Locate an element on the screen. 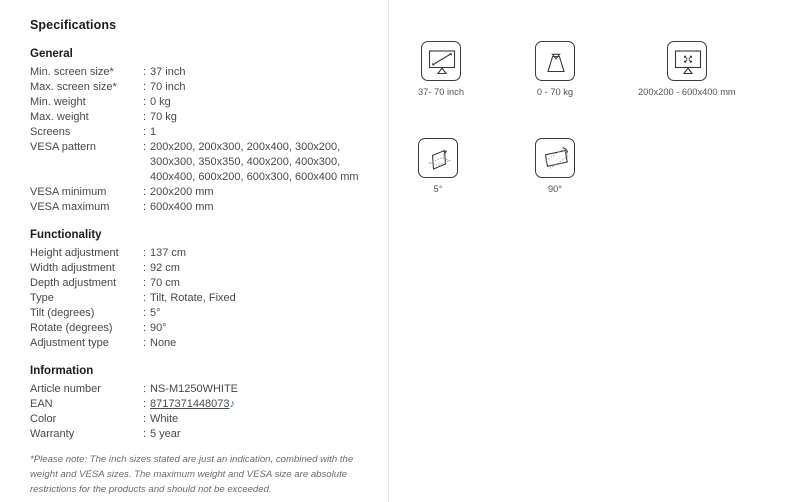 This screenshot has height=502, width=800. spec-value: 90° is located at coordinates (158, 328).